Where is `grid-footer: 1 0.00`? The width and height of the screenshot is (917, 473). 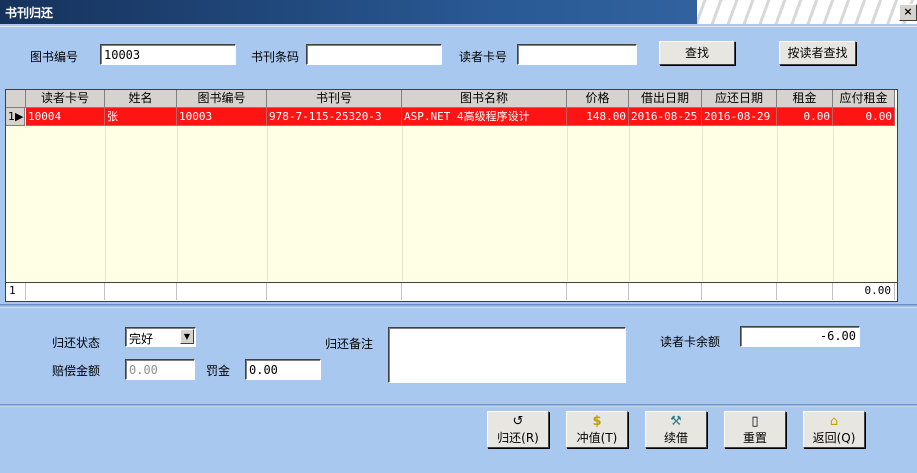
grid-footer: 1 0.00 is located at coordinates (451, 291).